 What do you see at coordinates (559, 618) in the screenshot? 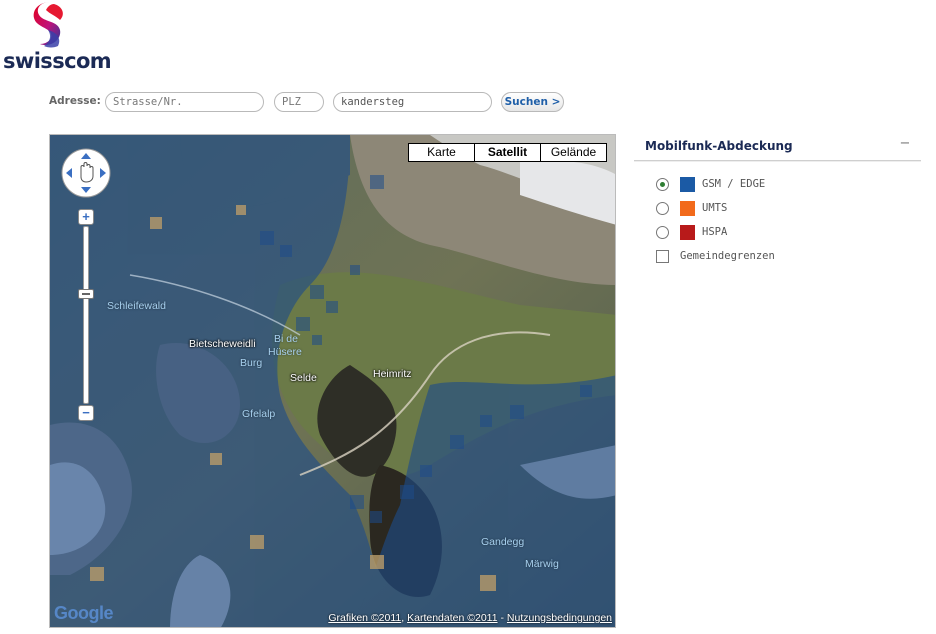
I see `nutzungsbedingungen-link: Nutzungsbedingungen` at bounding box center [559, 618].